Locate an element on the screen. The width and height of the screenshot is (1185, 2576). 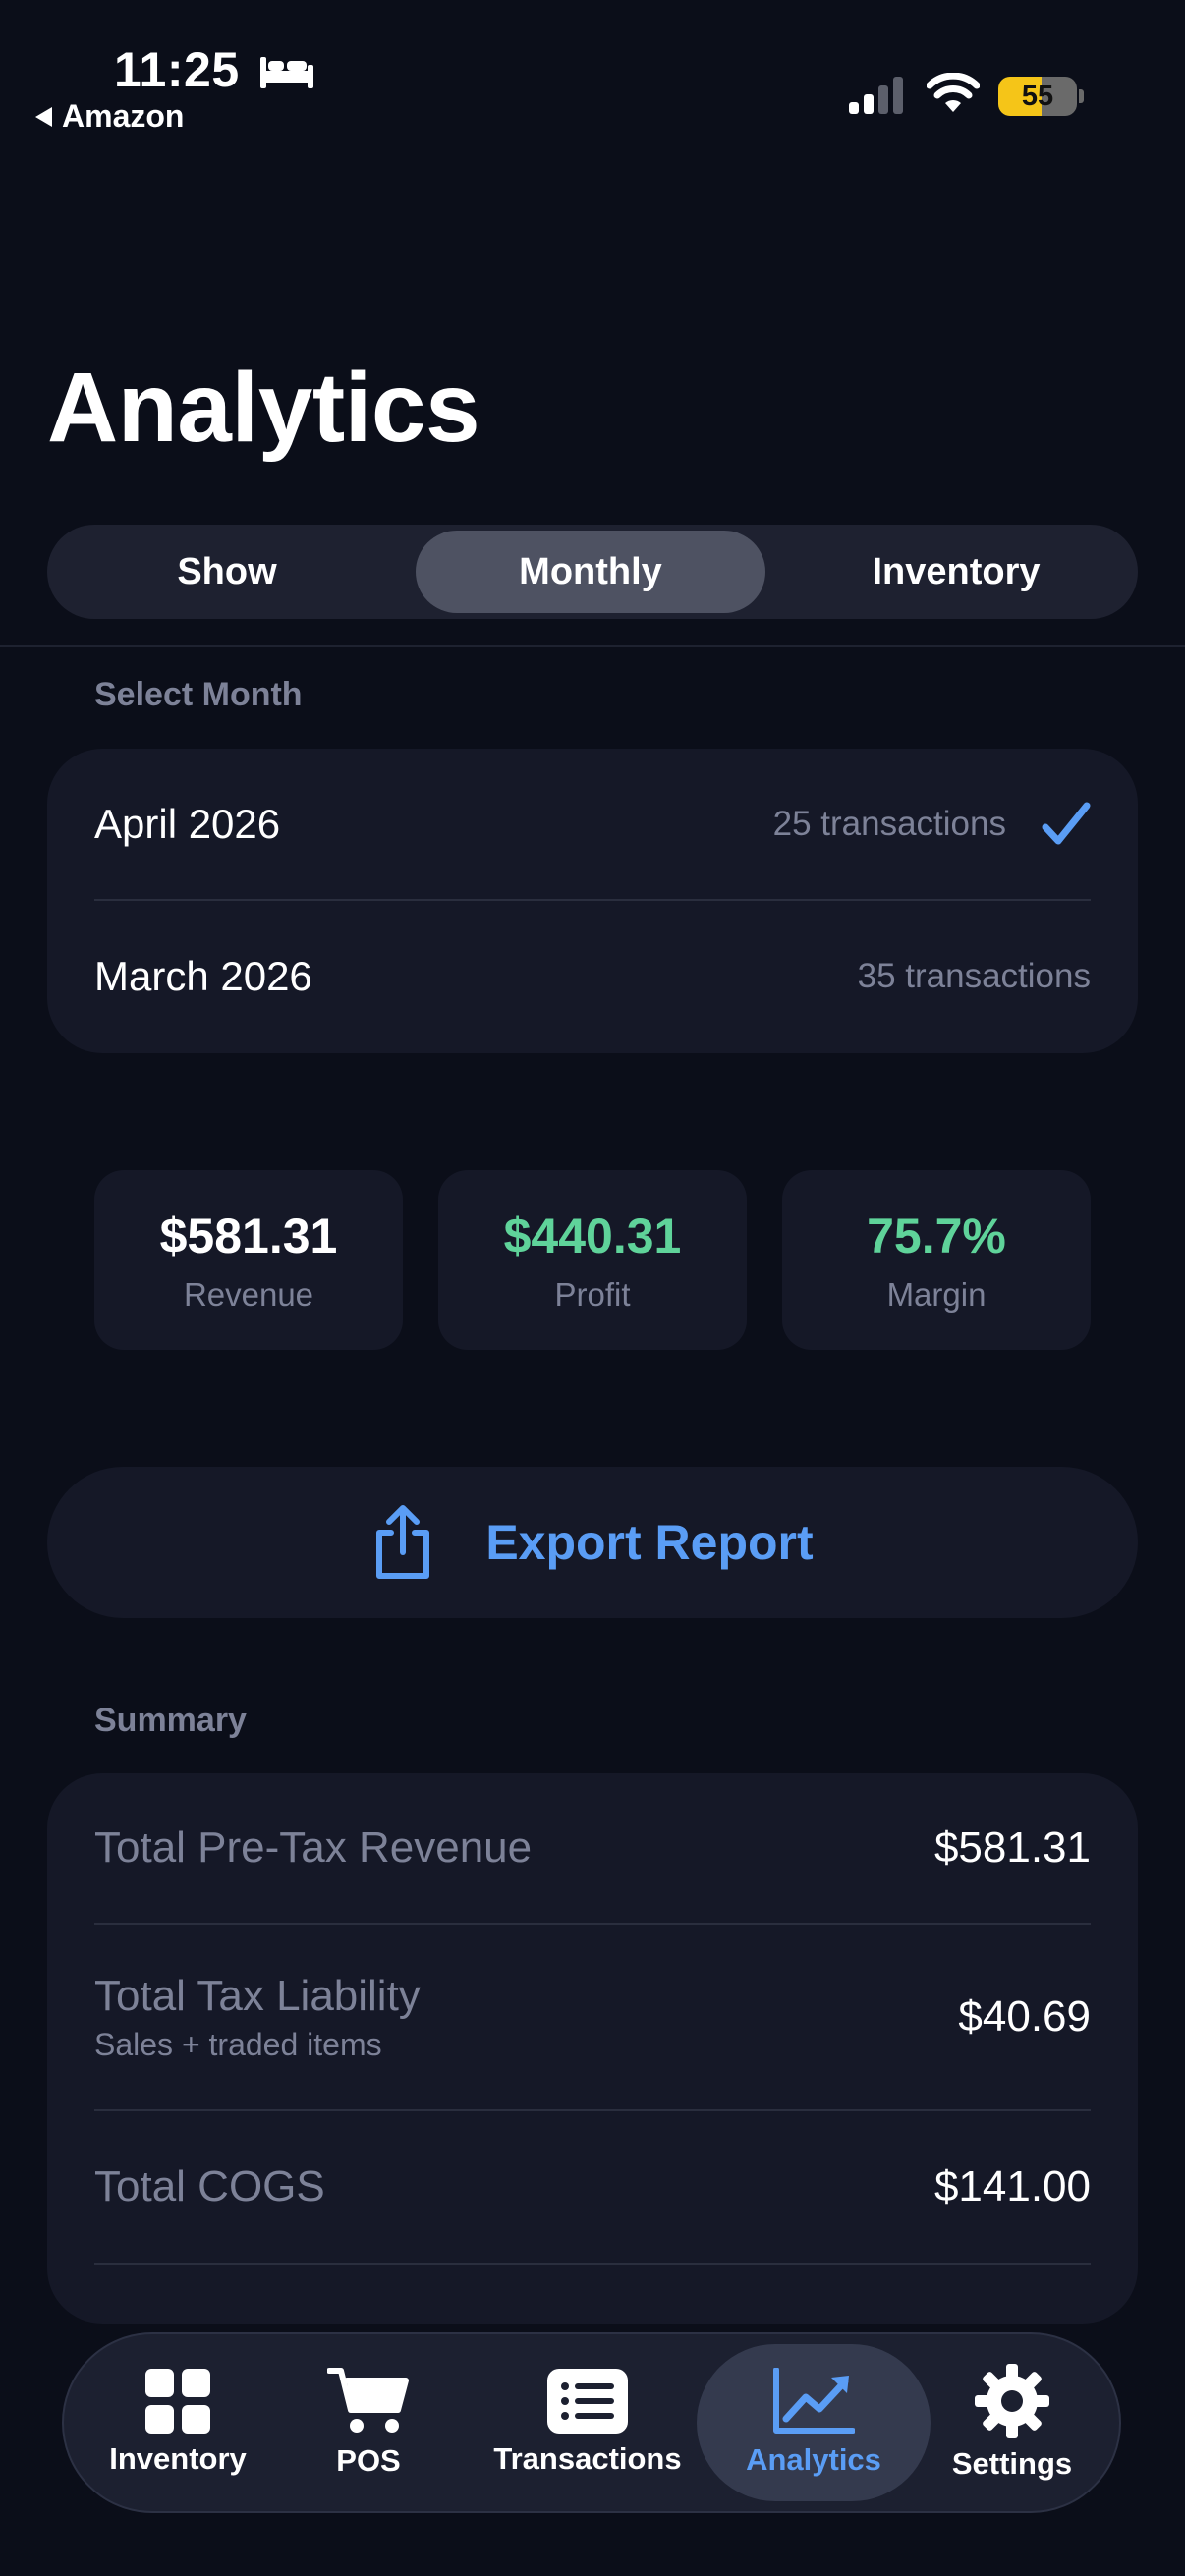
summary-label: Summary is located at coordinates (170, 1720).